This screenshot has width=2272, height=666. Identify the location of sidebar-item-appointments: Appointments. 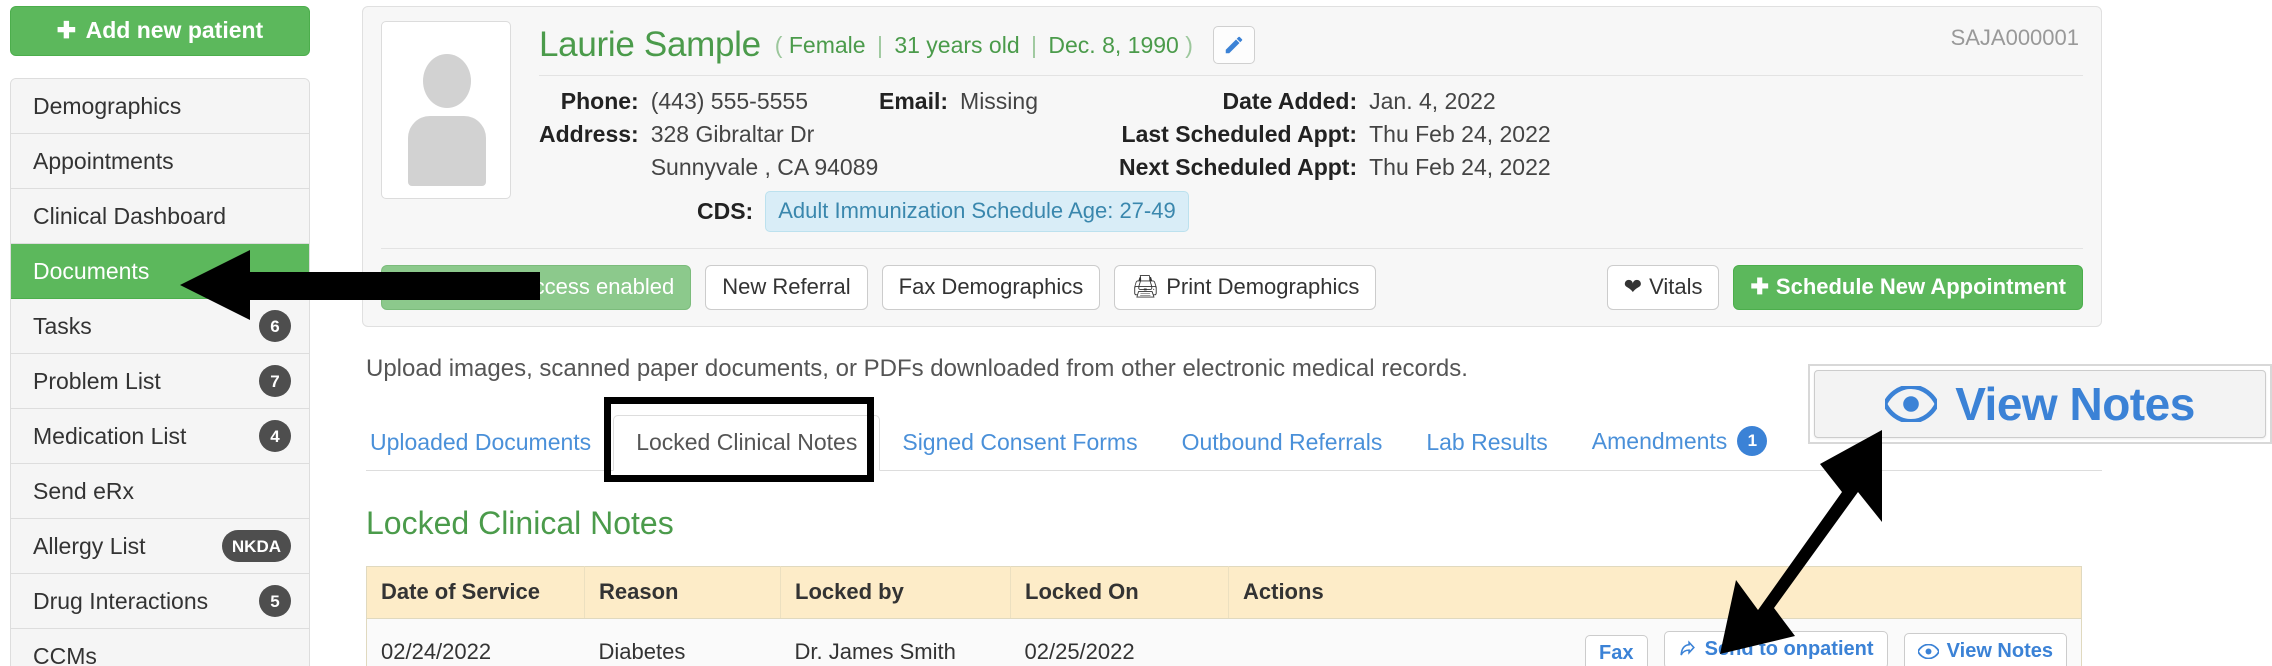
(160, 161).